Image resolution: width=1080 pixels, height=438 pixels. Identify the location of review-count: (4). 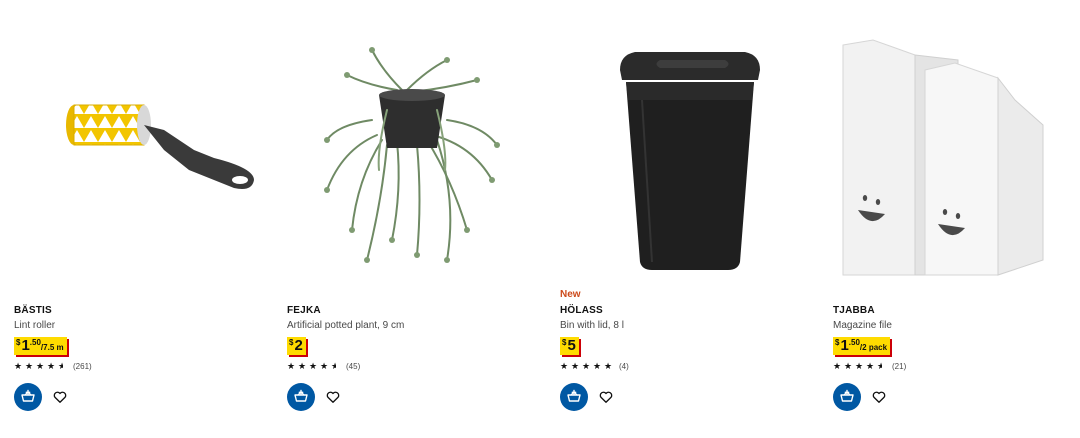
(624, 366).